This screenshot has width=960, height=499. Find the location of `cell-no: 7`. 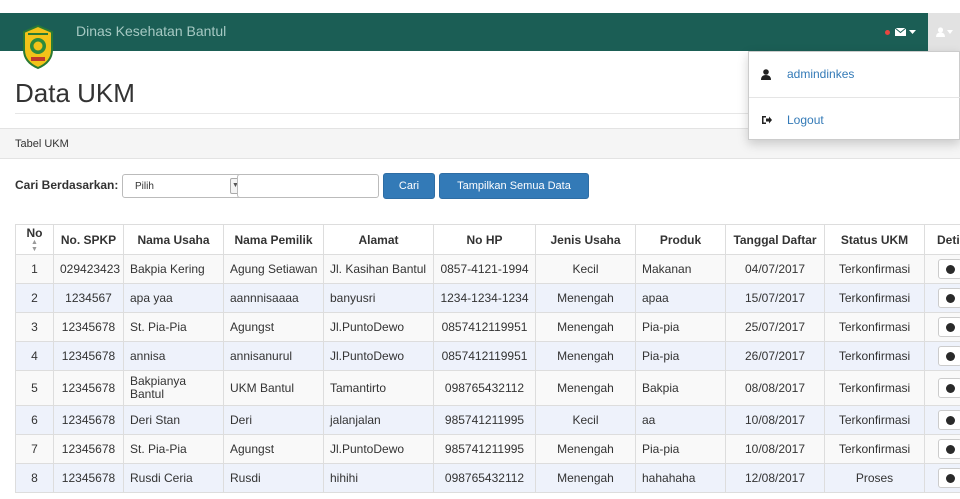

cell-no: 7 is located at coordinates (34, 449).